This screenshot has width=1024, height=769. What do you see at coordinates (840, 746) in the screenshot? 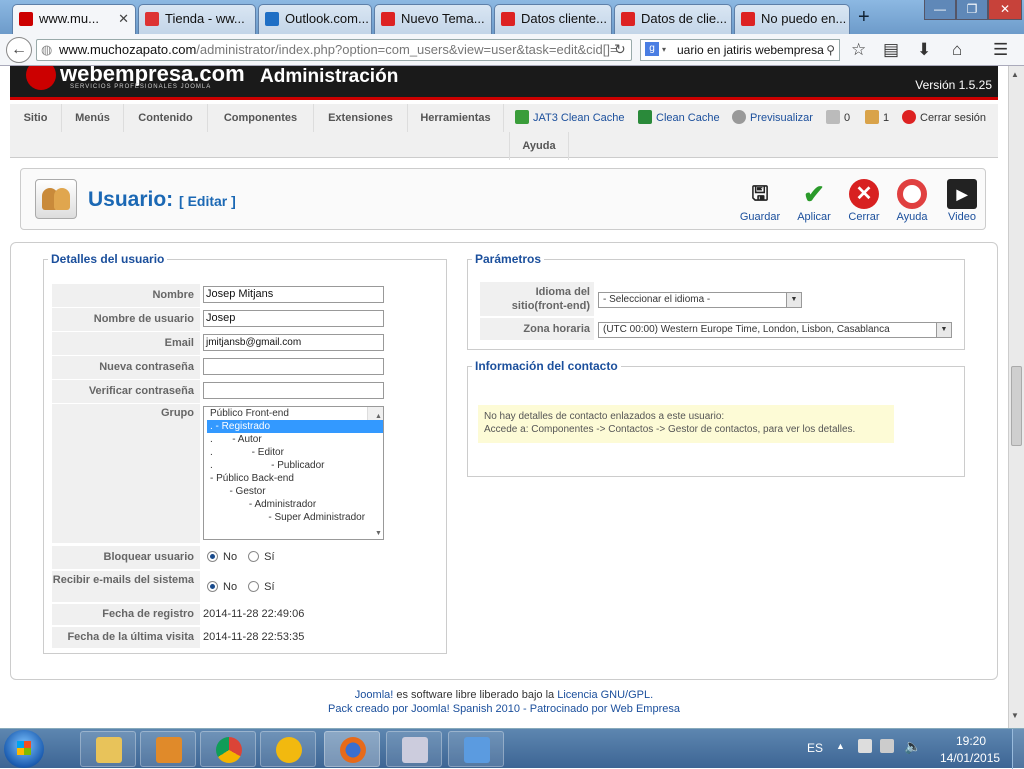
I see `show-hidden-icons-icon: ▲` at bounding box center [840, 746].